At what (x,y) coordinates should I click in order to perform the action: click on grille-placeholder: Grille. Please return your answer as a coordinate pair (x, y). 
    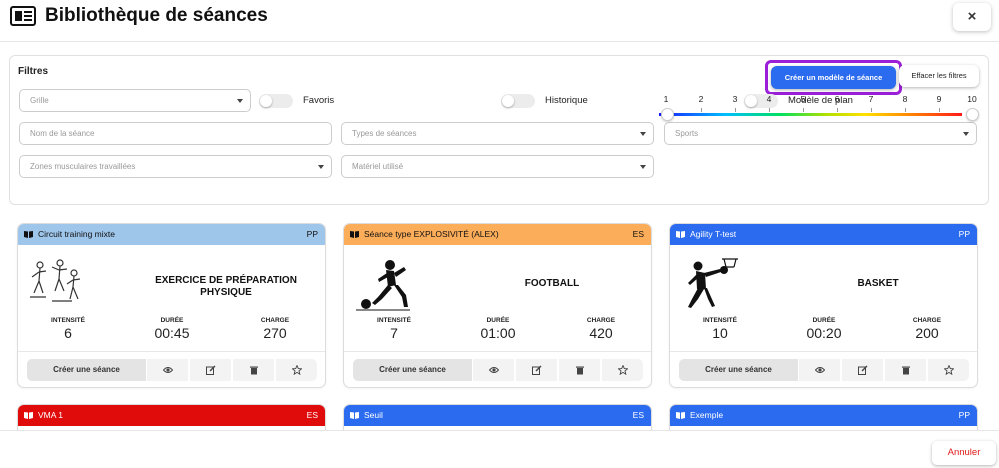
    Looking at the image, I should click on (39, 100).